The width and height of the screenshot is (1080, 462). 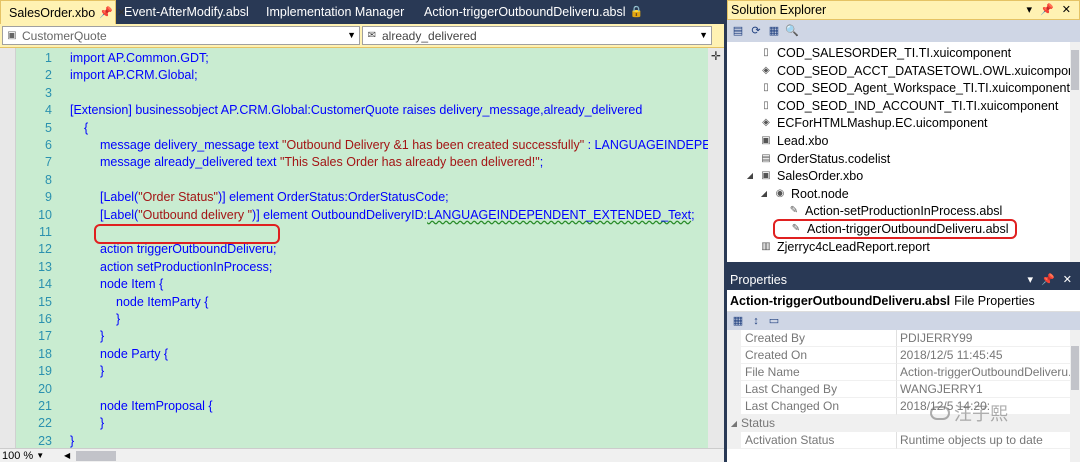 I want to click on tree-item-label: Action-setProductionInProcess.absl, so click(x=904, y=211).